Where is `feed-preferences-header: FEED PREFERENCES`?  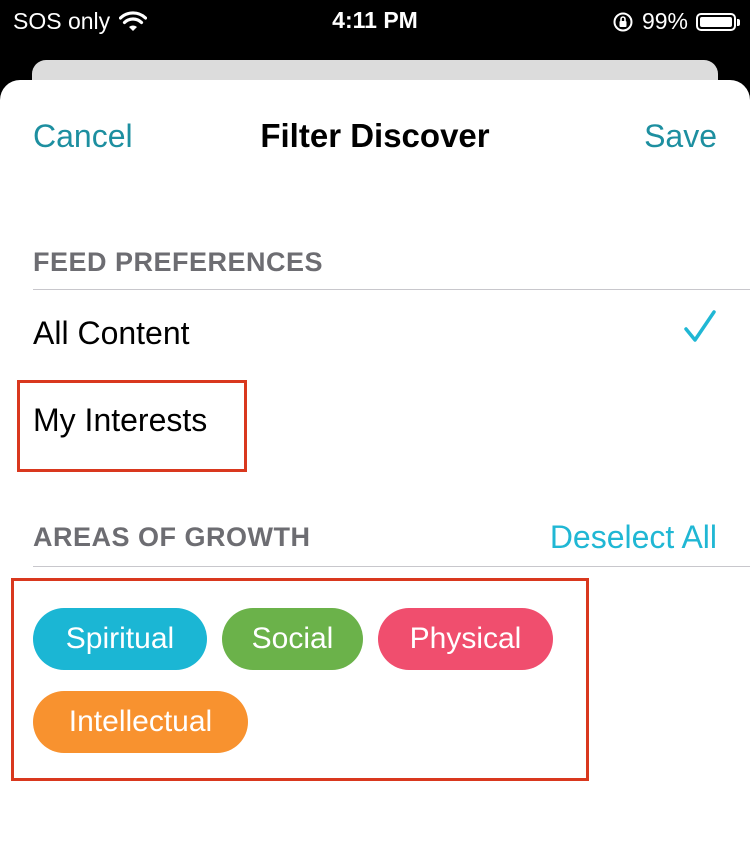 feed-preferences-header: FEED PREFERENCES is located at coordinates (178, 262).